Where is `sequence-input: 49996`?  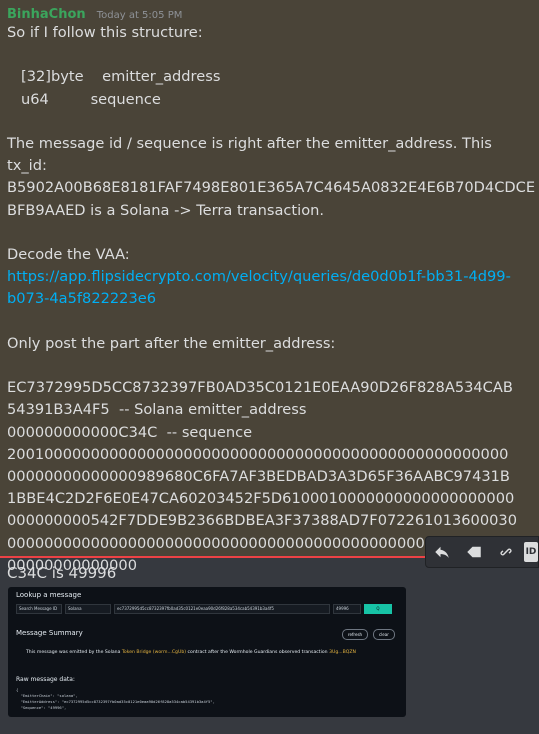 sequence-input: 49996 is located at coordinates (347, 609).